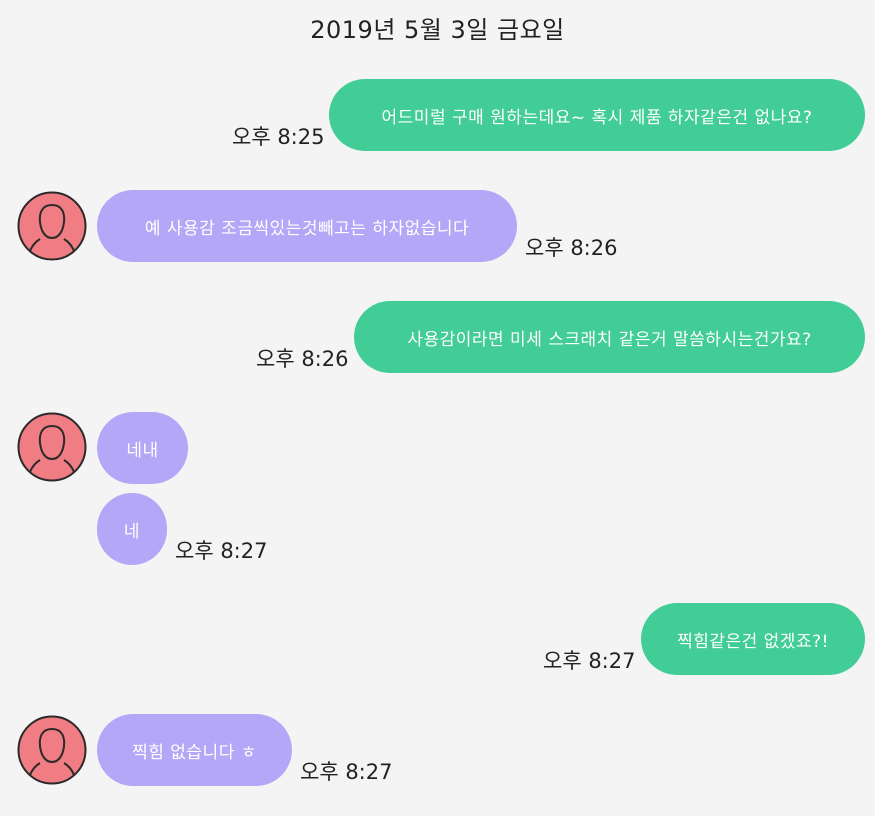 This screenshot has width=875, height=816. I want to click on received-message-bubble: 네, so click(132, 529).